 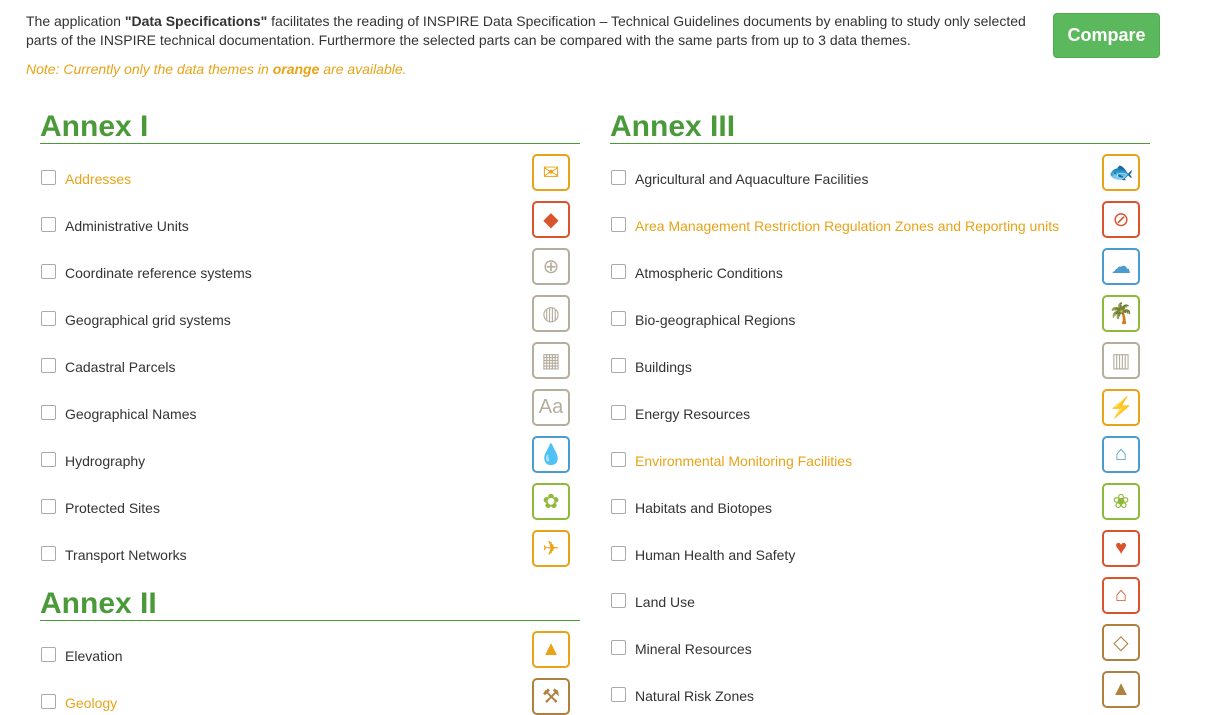 What do you see at coordinates (148, 320) in the screenshot?
I see `theme-label: Geographical grid systems` at bounding box center [148, 320].